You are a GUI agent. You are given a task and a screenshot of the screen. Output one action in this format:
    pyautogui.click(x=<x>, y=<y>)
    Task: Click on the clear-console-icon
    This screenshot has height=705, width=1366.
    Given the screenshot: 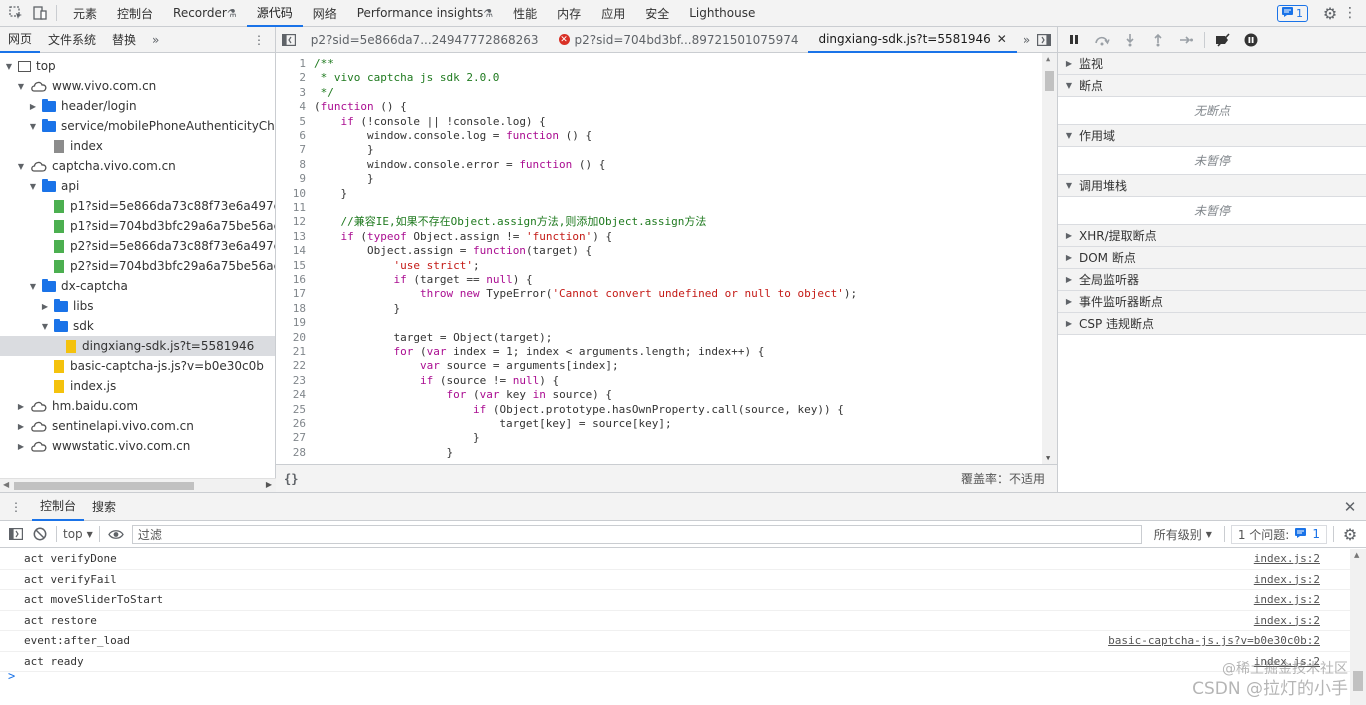 What is the action you would take?
    pyautogui.click(x=40, y=534)
    